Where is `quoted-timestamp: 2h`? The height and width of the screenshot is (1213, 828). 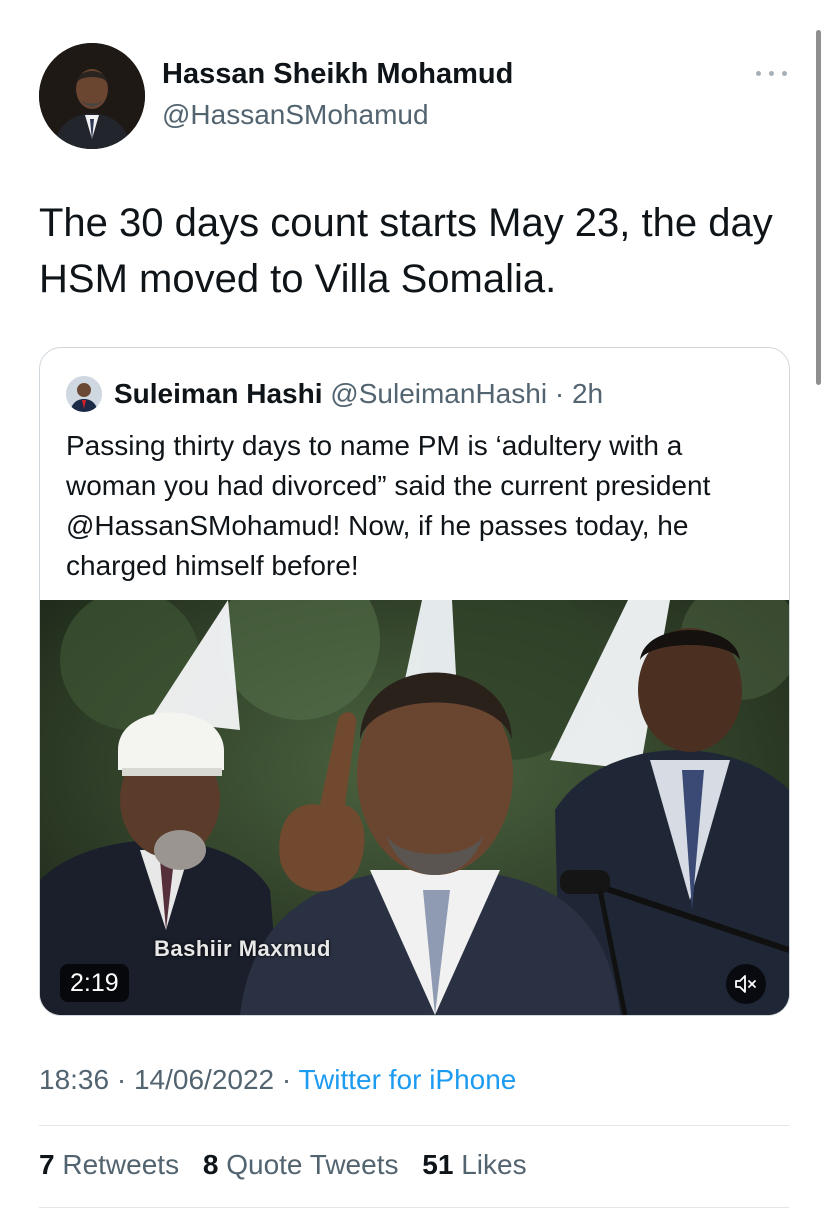
quoted-timestamp: 2h is located at coordinates (587, 393).